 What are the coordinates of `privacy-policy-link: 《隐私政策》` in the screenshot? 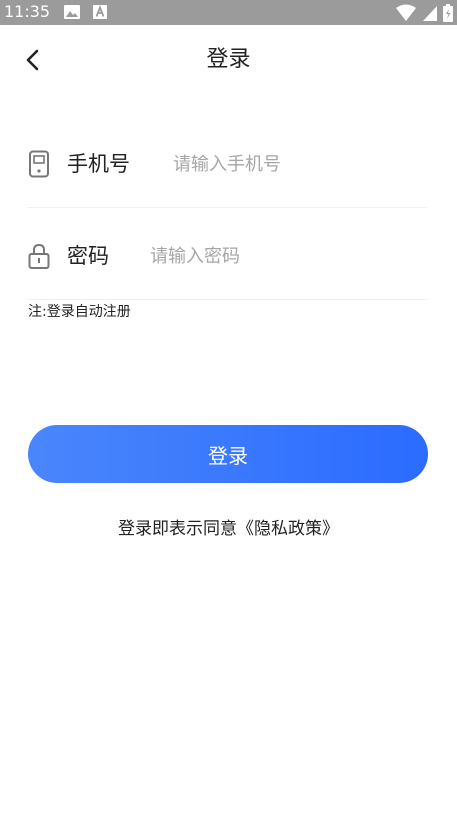 It's located at (288, 529).